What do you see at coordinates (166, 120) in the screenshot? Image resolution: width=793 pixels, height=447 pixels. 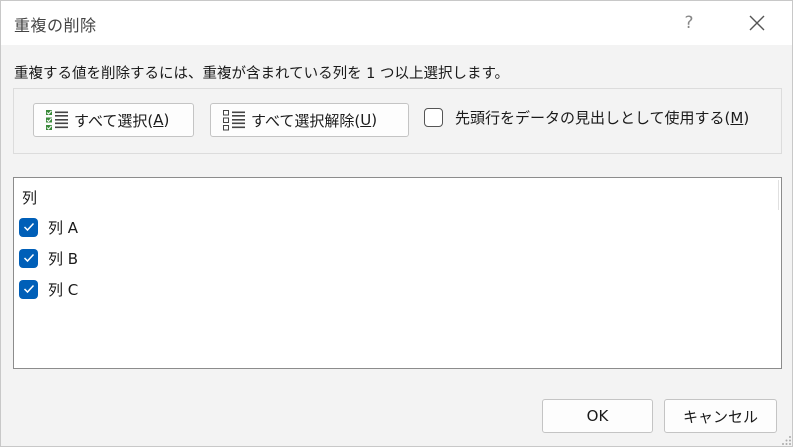 I see `select-all-close: )` at bounding box center [166, 120].